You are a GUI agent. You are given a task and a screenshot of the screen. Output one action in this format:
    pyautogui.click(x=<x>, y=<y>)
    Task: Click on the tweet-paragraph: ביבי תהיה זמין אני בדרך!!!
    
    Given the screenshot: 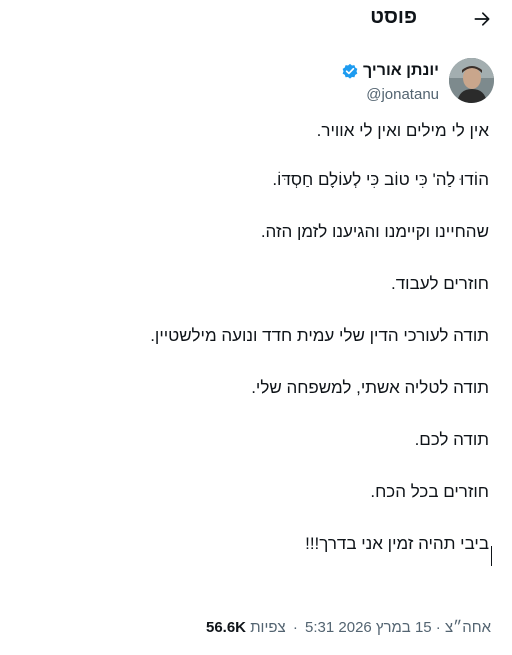 What is the action you would take?
    pyautogui.click(x=397, y=543)
    